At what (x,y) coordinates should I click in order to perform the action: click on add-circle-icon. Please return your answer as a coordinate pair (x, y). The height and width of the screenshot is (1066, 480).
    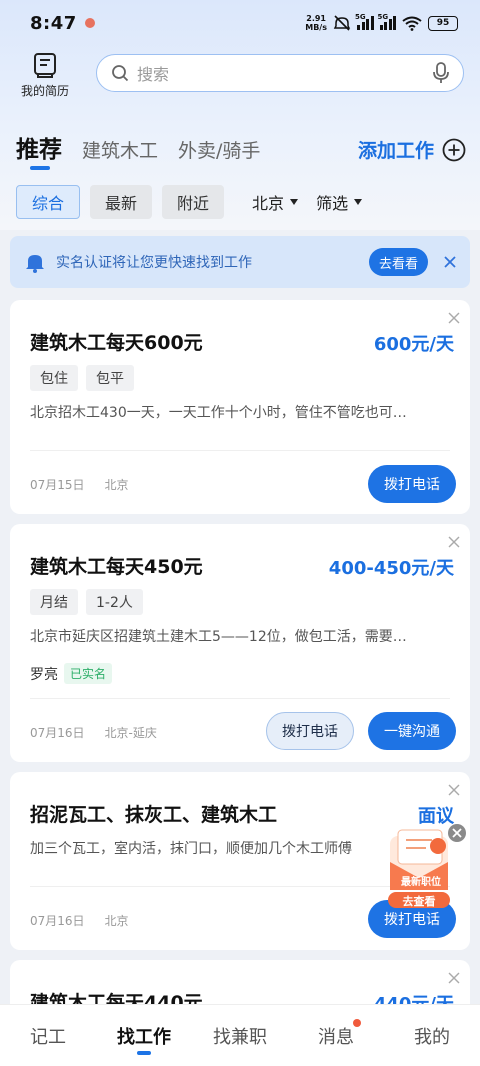
    Looking at the image, I should click on (454, 149).